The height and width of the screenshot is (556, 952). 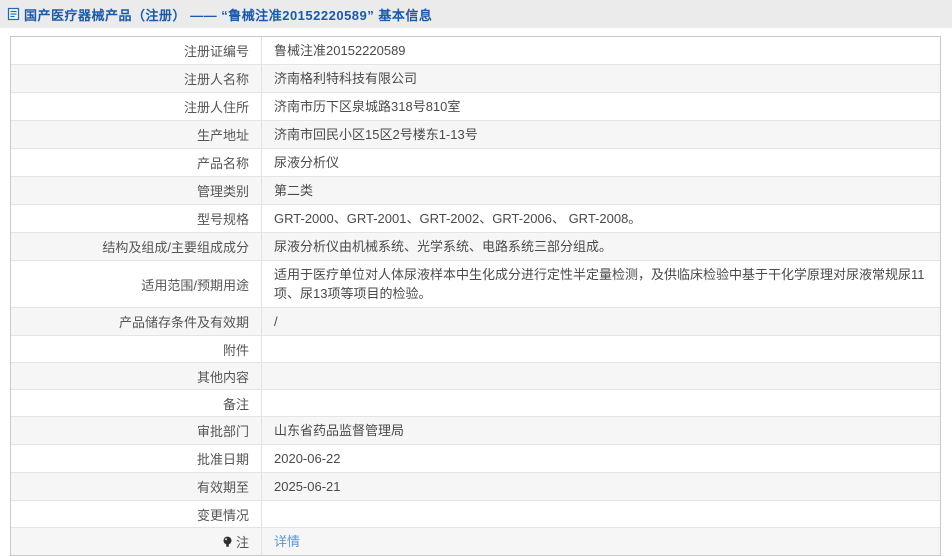 I want to click on row-label: 生产地址, so click(x=136, y=134).